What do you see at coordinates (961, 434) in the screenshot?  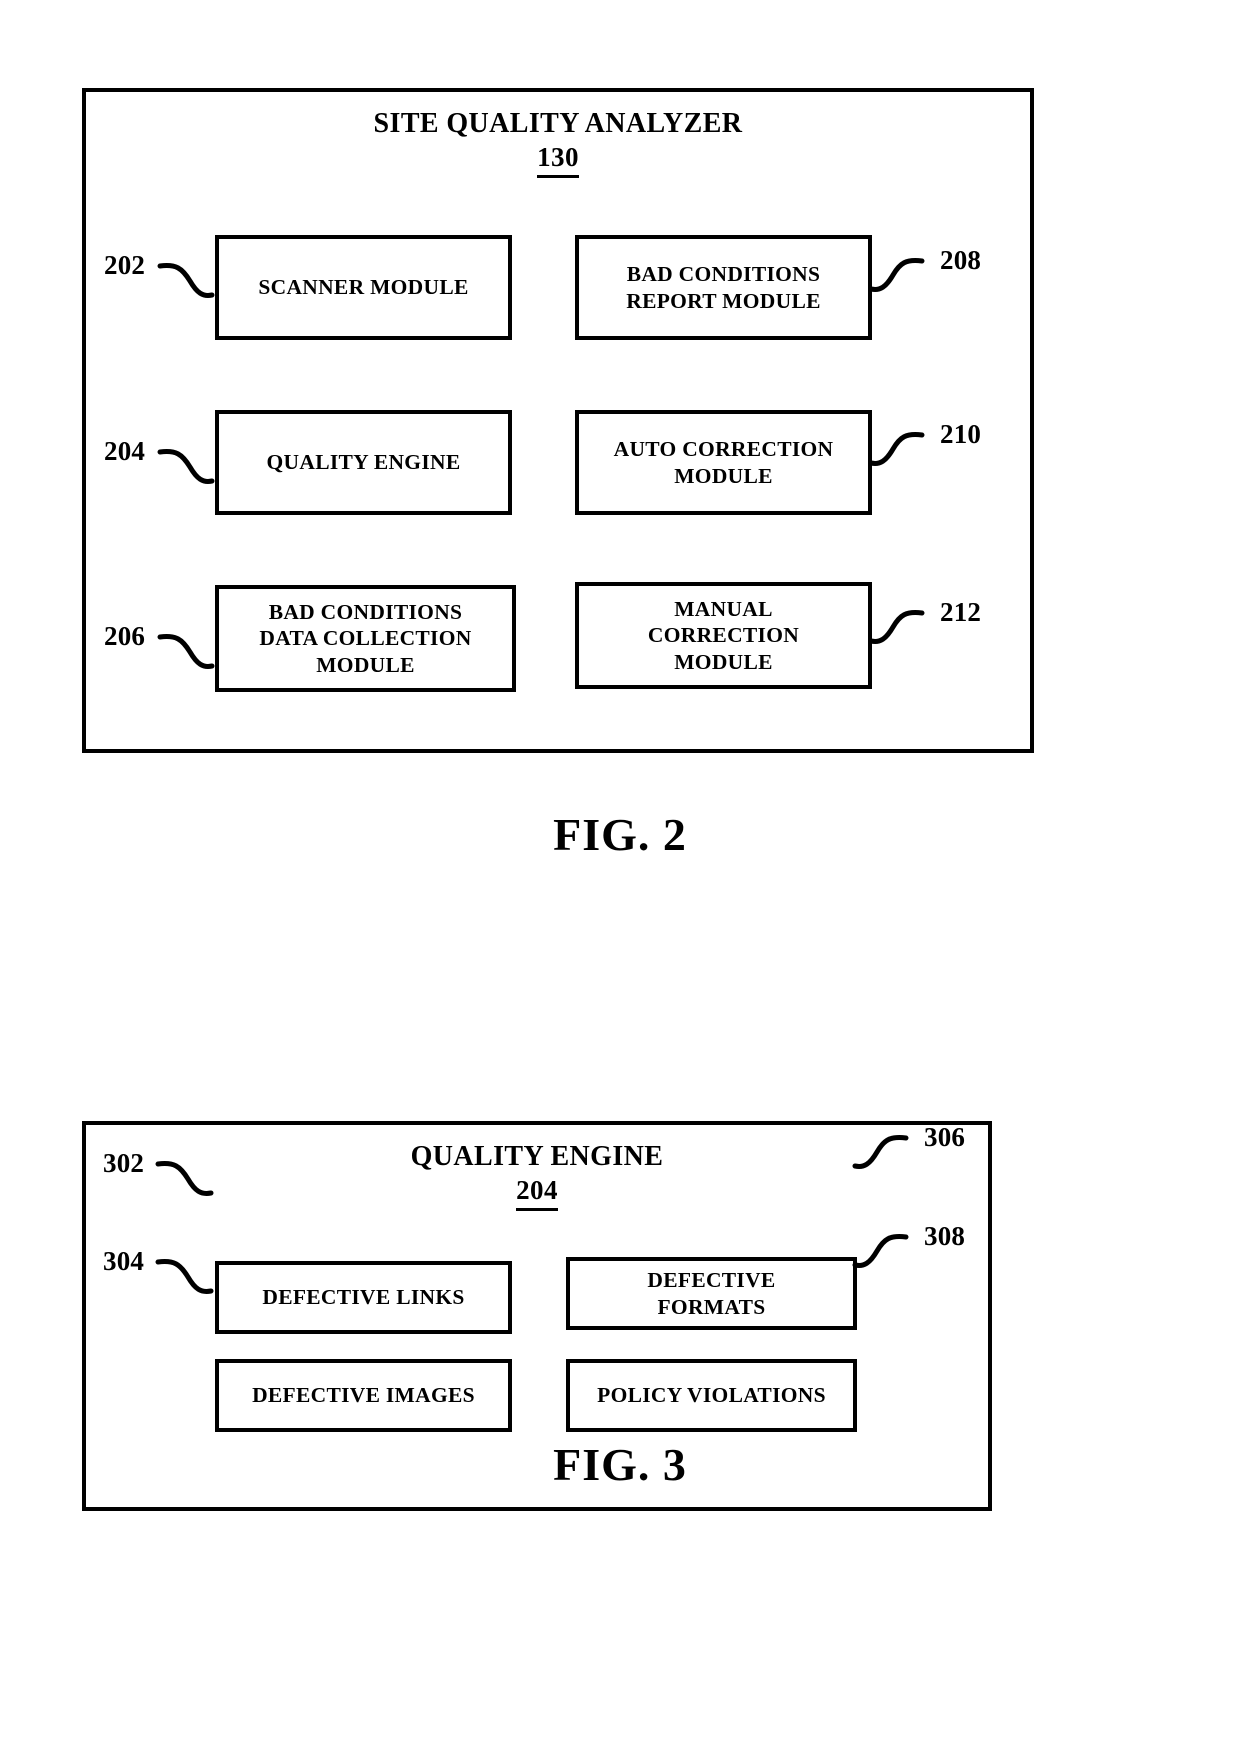 I see `ref-number-210: 210` at bounding box center [961, 434].